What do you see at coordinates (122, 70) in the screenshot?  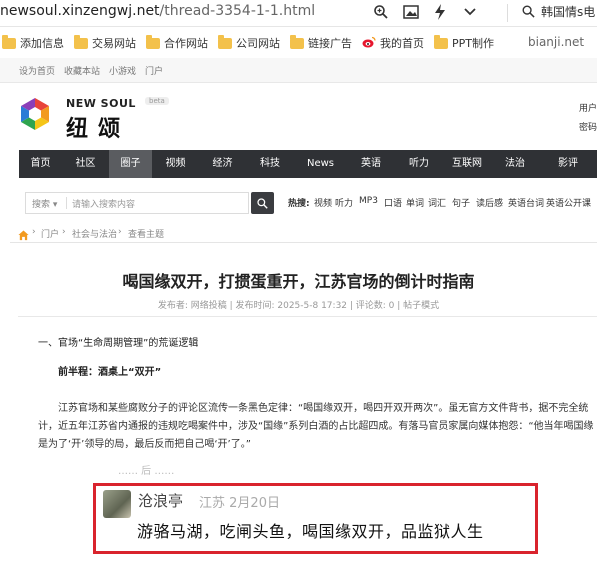 I see `mini-games-link: 小游戏` at bounding box center [122, 70].